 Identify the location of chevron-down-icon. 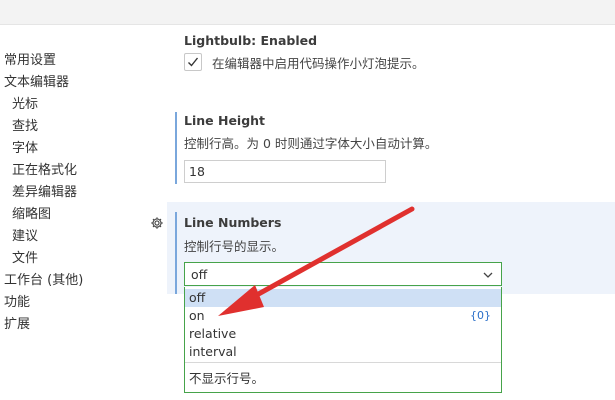
(488, 275).